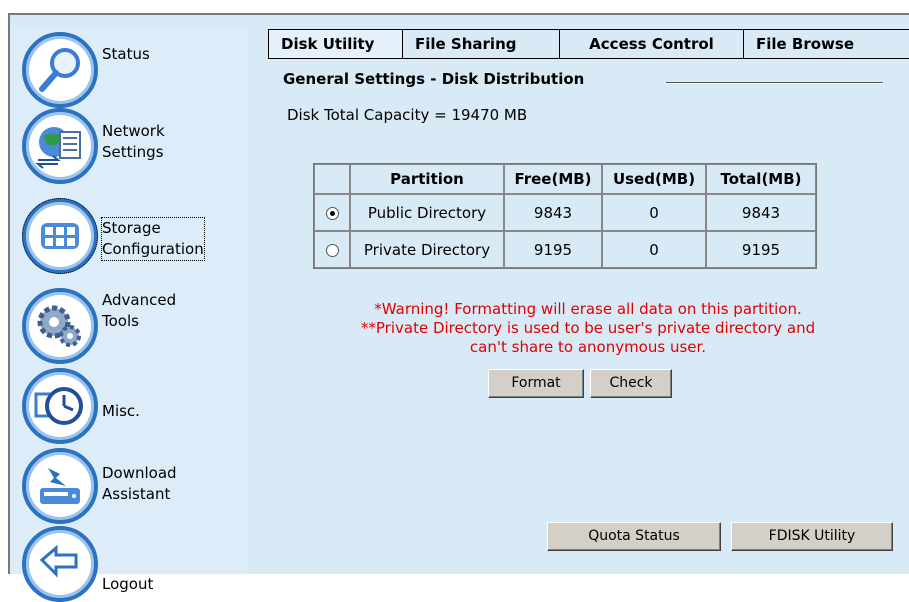 Image resolution: width=909 pixels, height=602 pixels. Describe the element at coordinates (128, 583) in the screenshot. I see `sidebar-item-label: Logout` at that location.